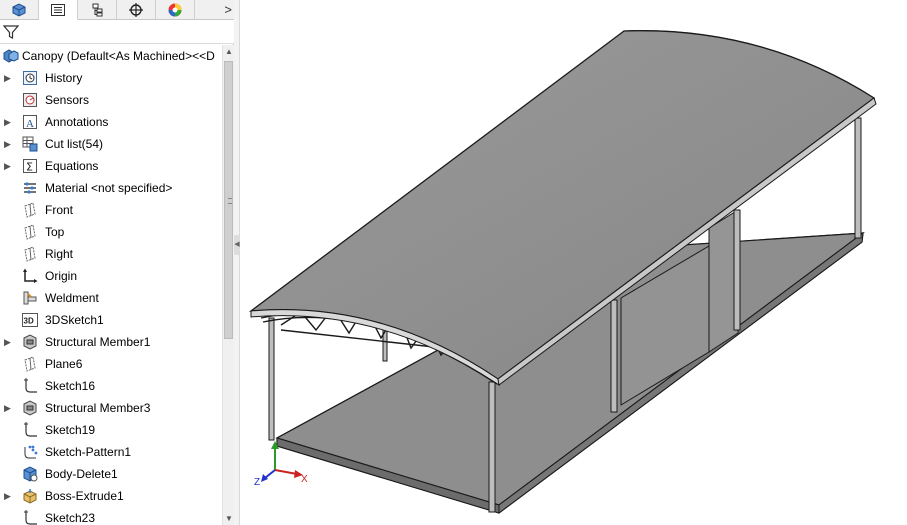 The height and width of the screenshot is (525, 907). I want to click on property-list-icon, so click(58, 9).